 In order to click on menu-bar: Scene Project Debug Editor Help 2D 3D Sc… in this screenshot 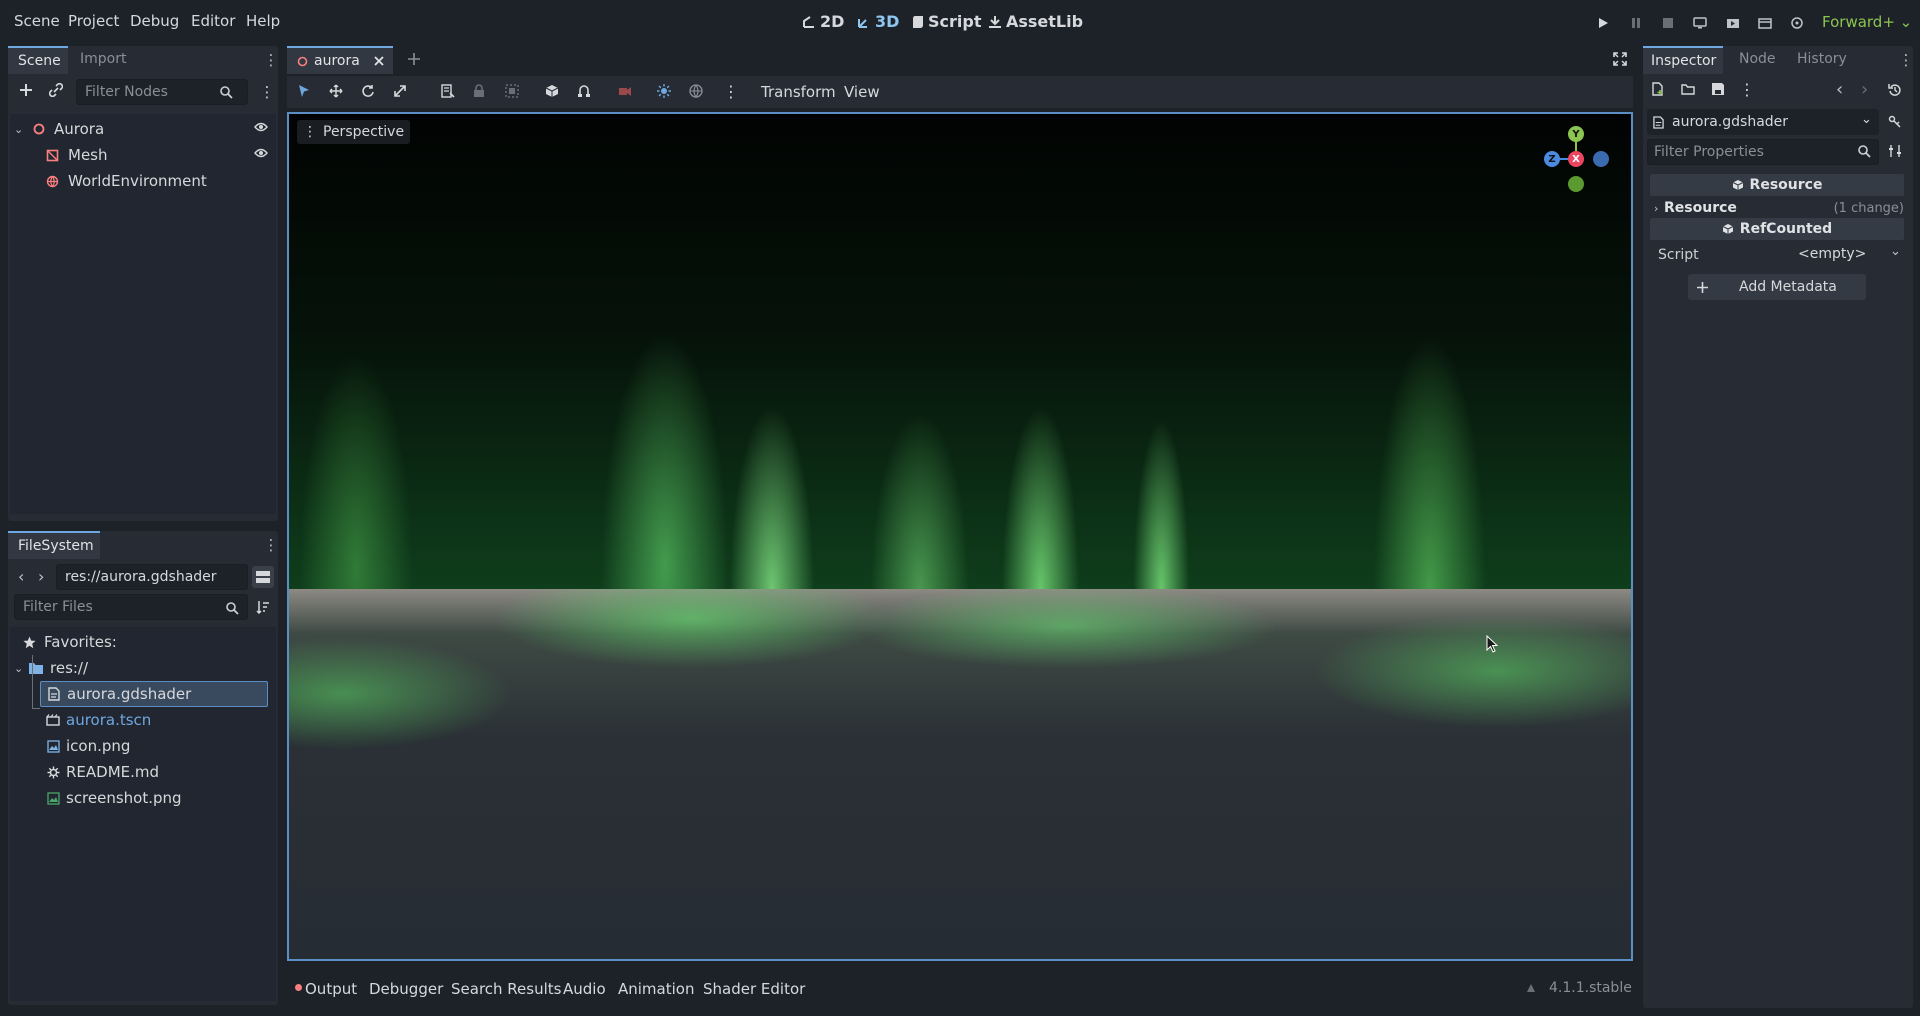, I will do `click(960, 22)`.